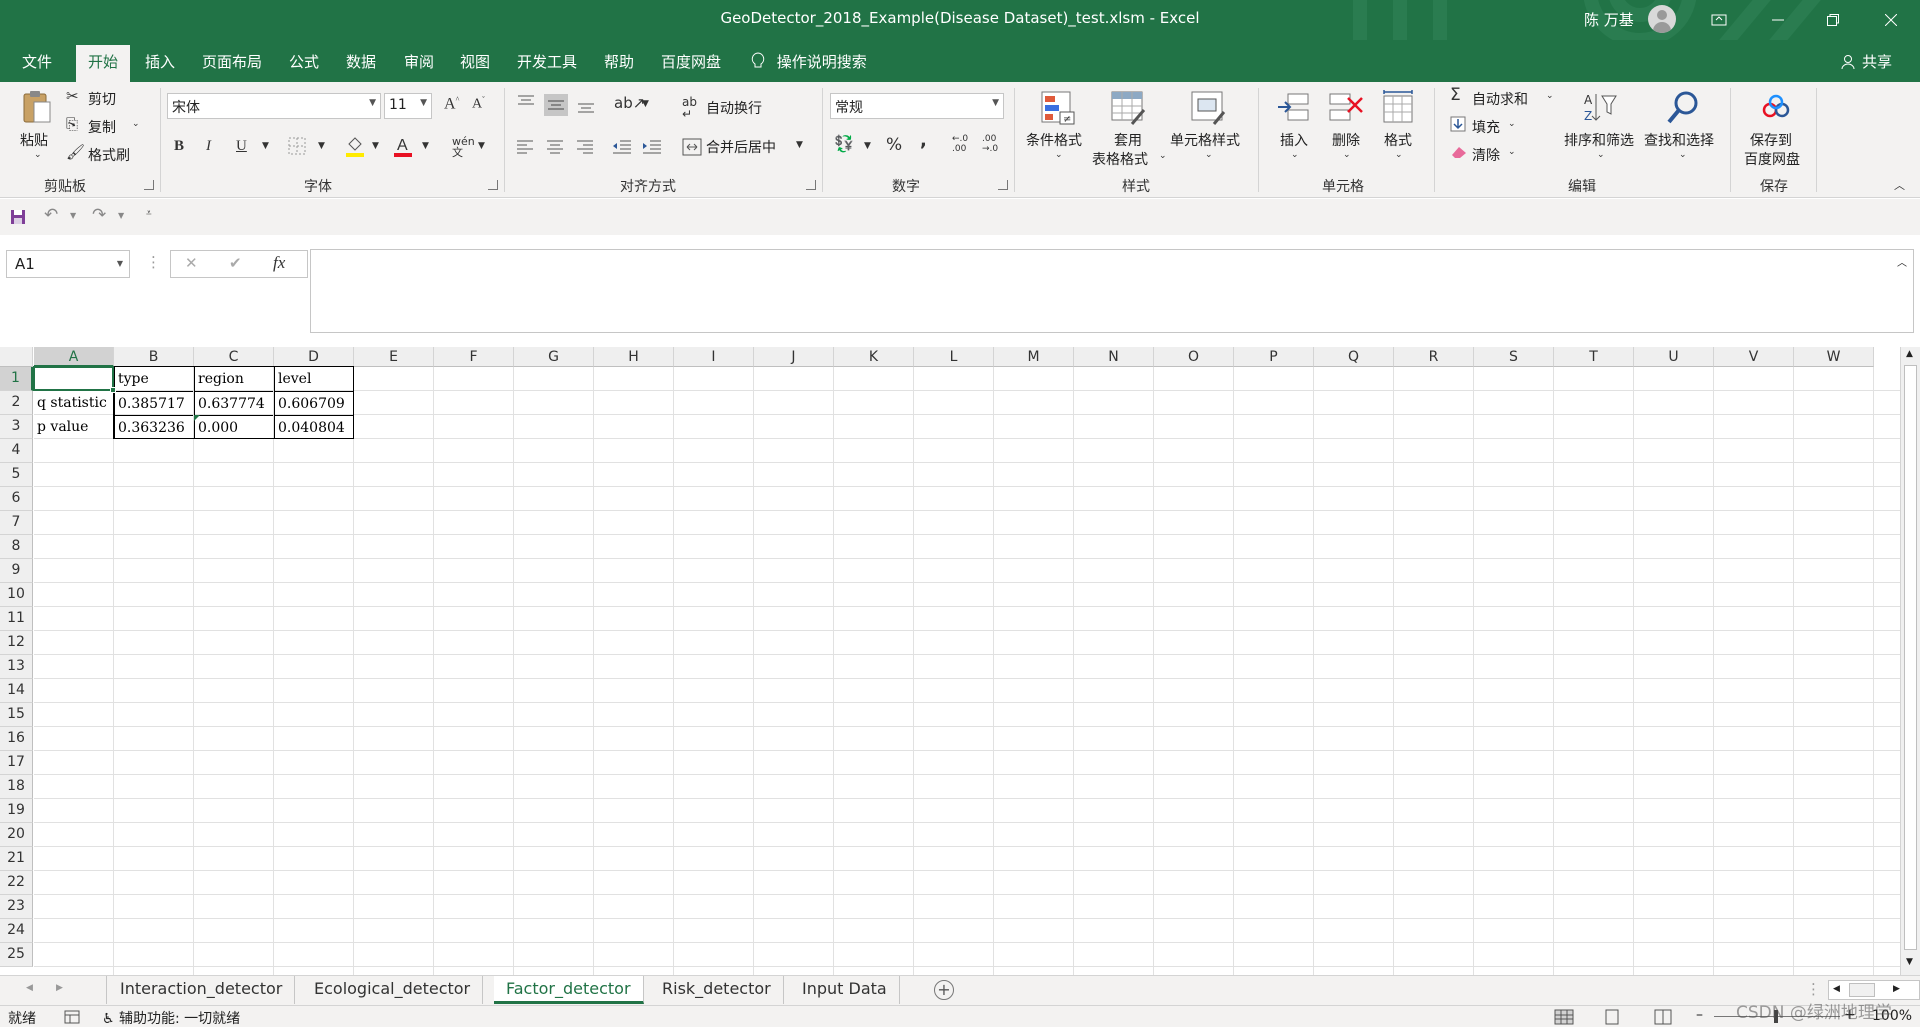 Image resolution: width=1920 pixels, height=1027 pixels. What do you see at coordinates (233, 379) in the screenshot?
I see `table-cell: region` at bounding box center [233, 379].